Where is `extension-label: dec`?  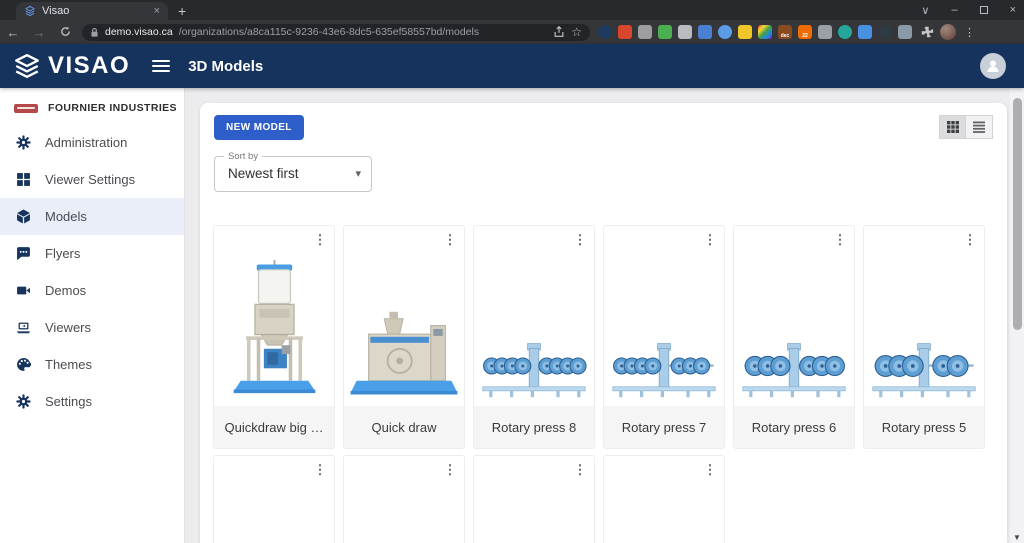
extension-label: dec is located at coordinates (785, 36).